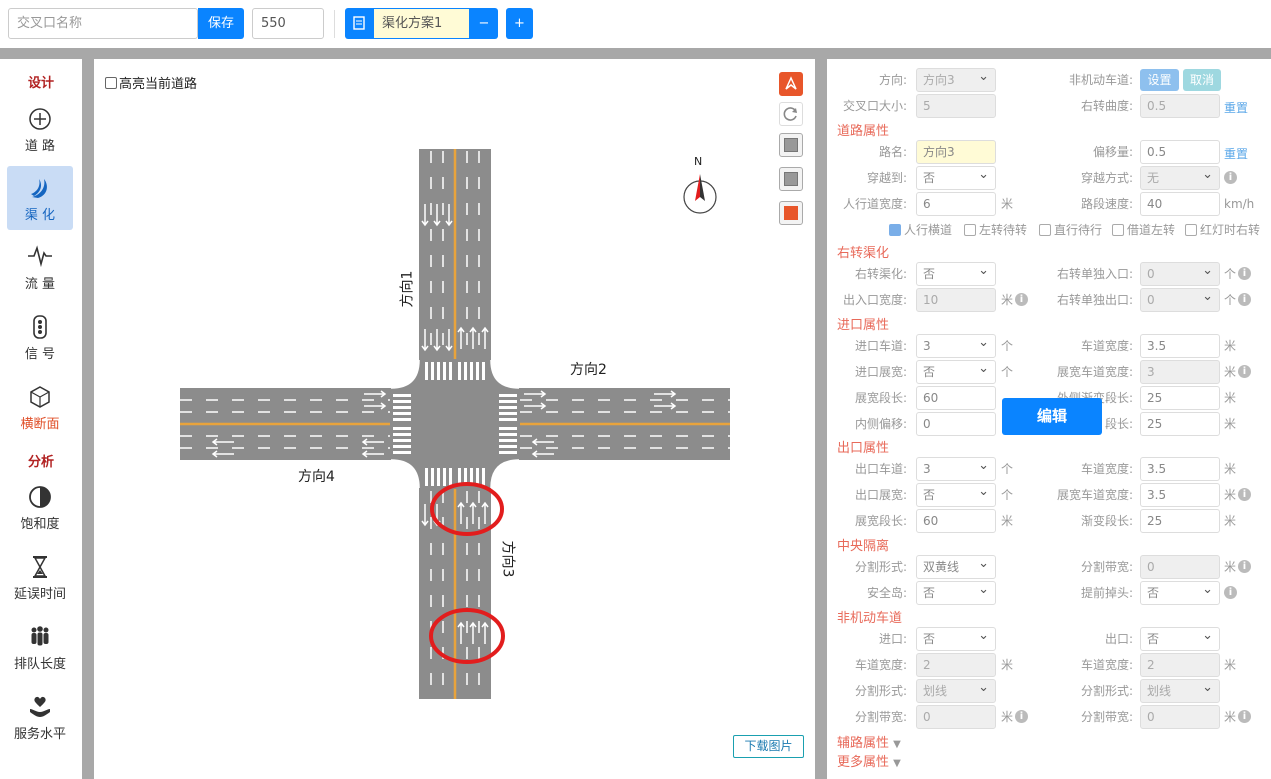 The height and width of the screenshot is (779, 1271). What do you see at coordinates (1180, 177) in the screenshot?
I see `cross-mode-select: 无` at bounding box center [1180, 177].